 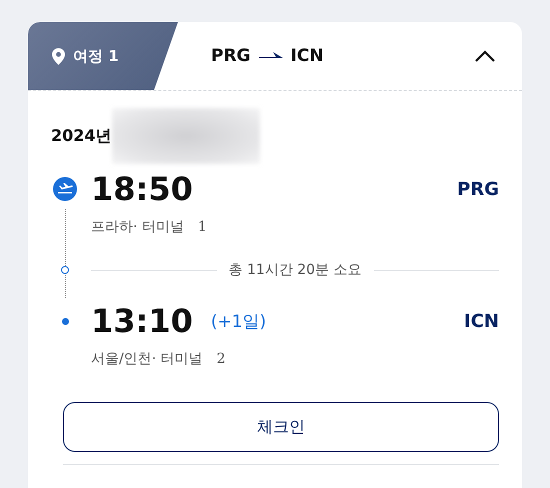 I want to click on day-offset: (+1일), so click(x=238, y=321).